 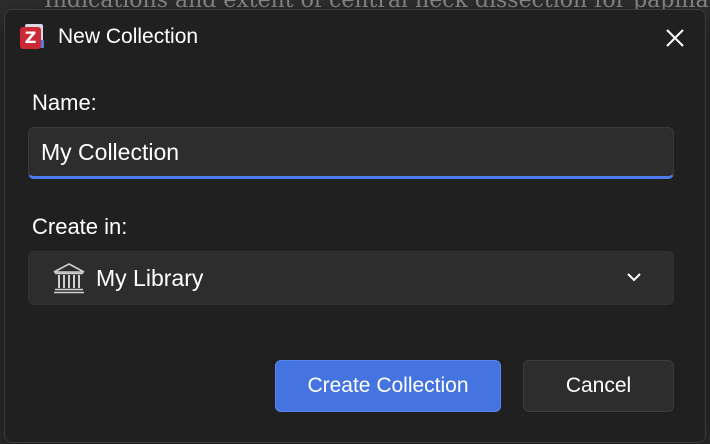 I want to click on close-button, so click(x=675, y=38).